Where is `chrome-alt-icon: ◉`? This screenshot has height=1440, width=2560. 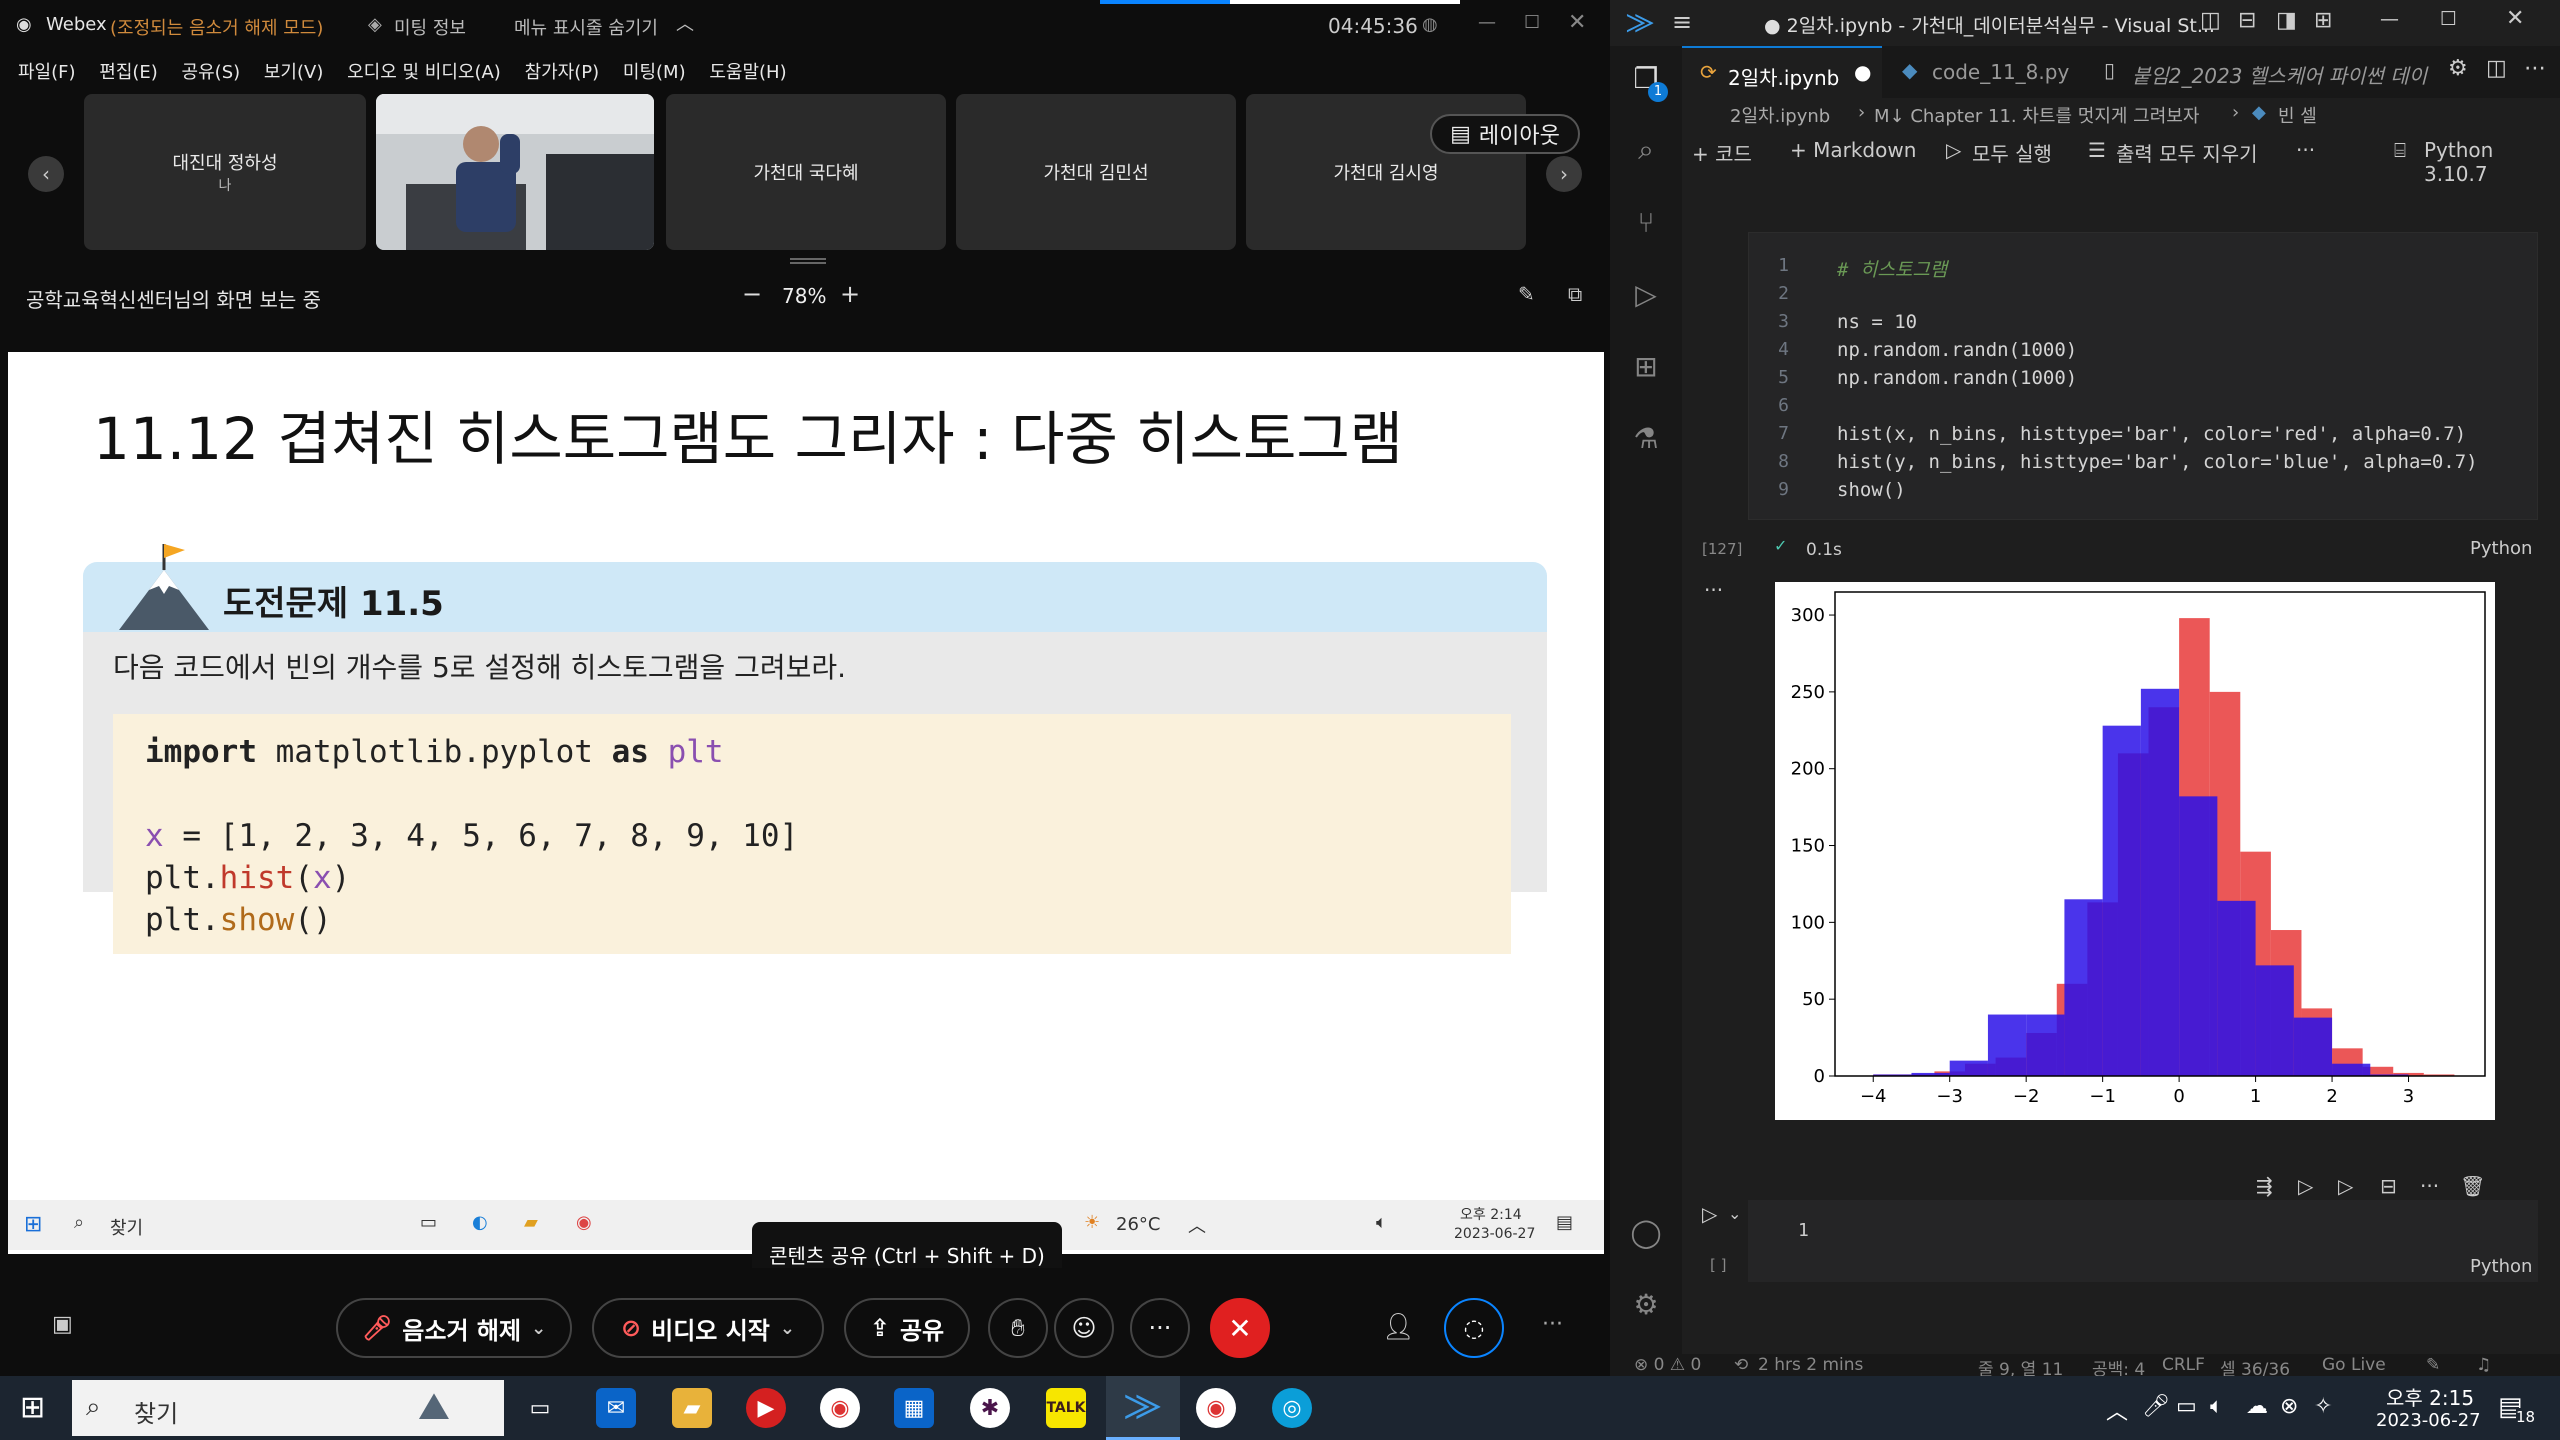 chrome-alt-icon: ◉ is located at coordinates (1216, 1408).